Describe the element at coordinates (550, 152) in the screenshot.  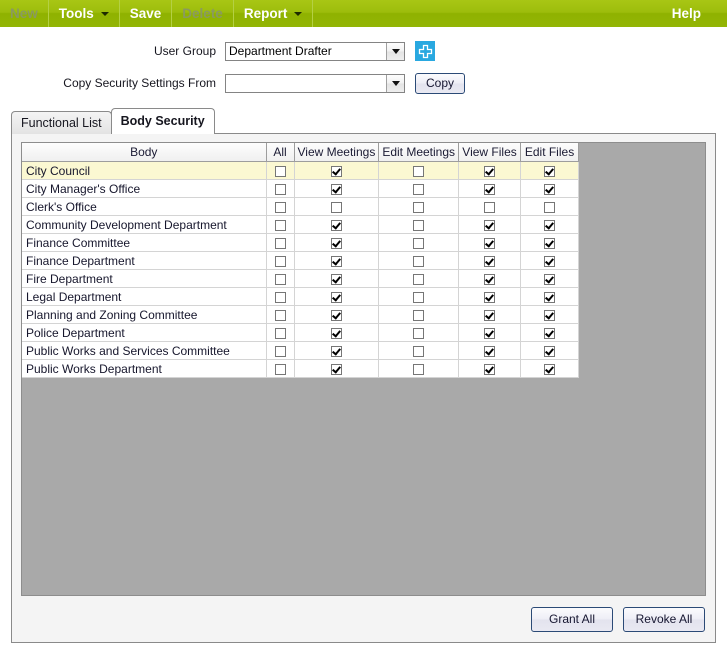
I see `column-header-edit-files: Edit Files` at that location.